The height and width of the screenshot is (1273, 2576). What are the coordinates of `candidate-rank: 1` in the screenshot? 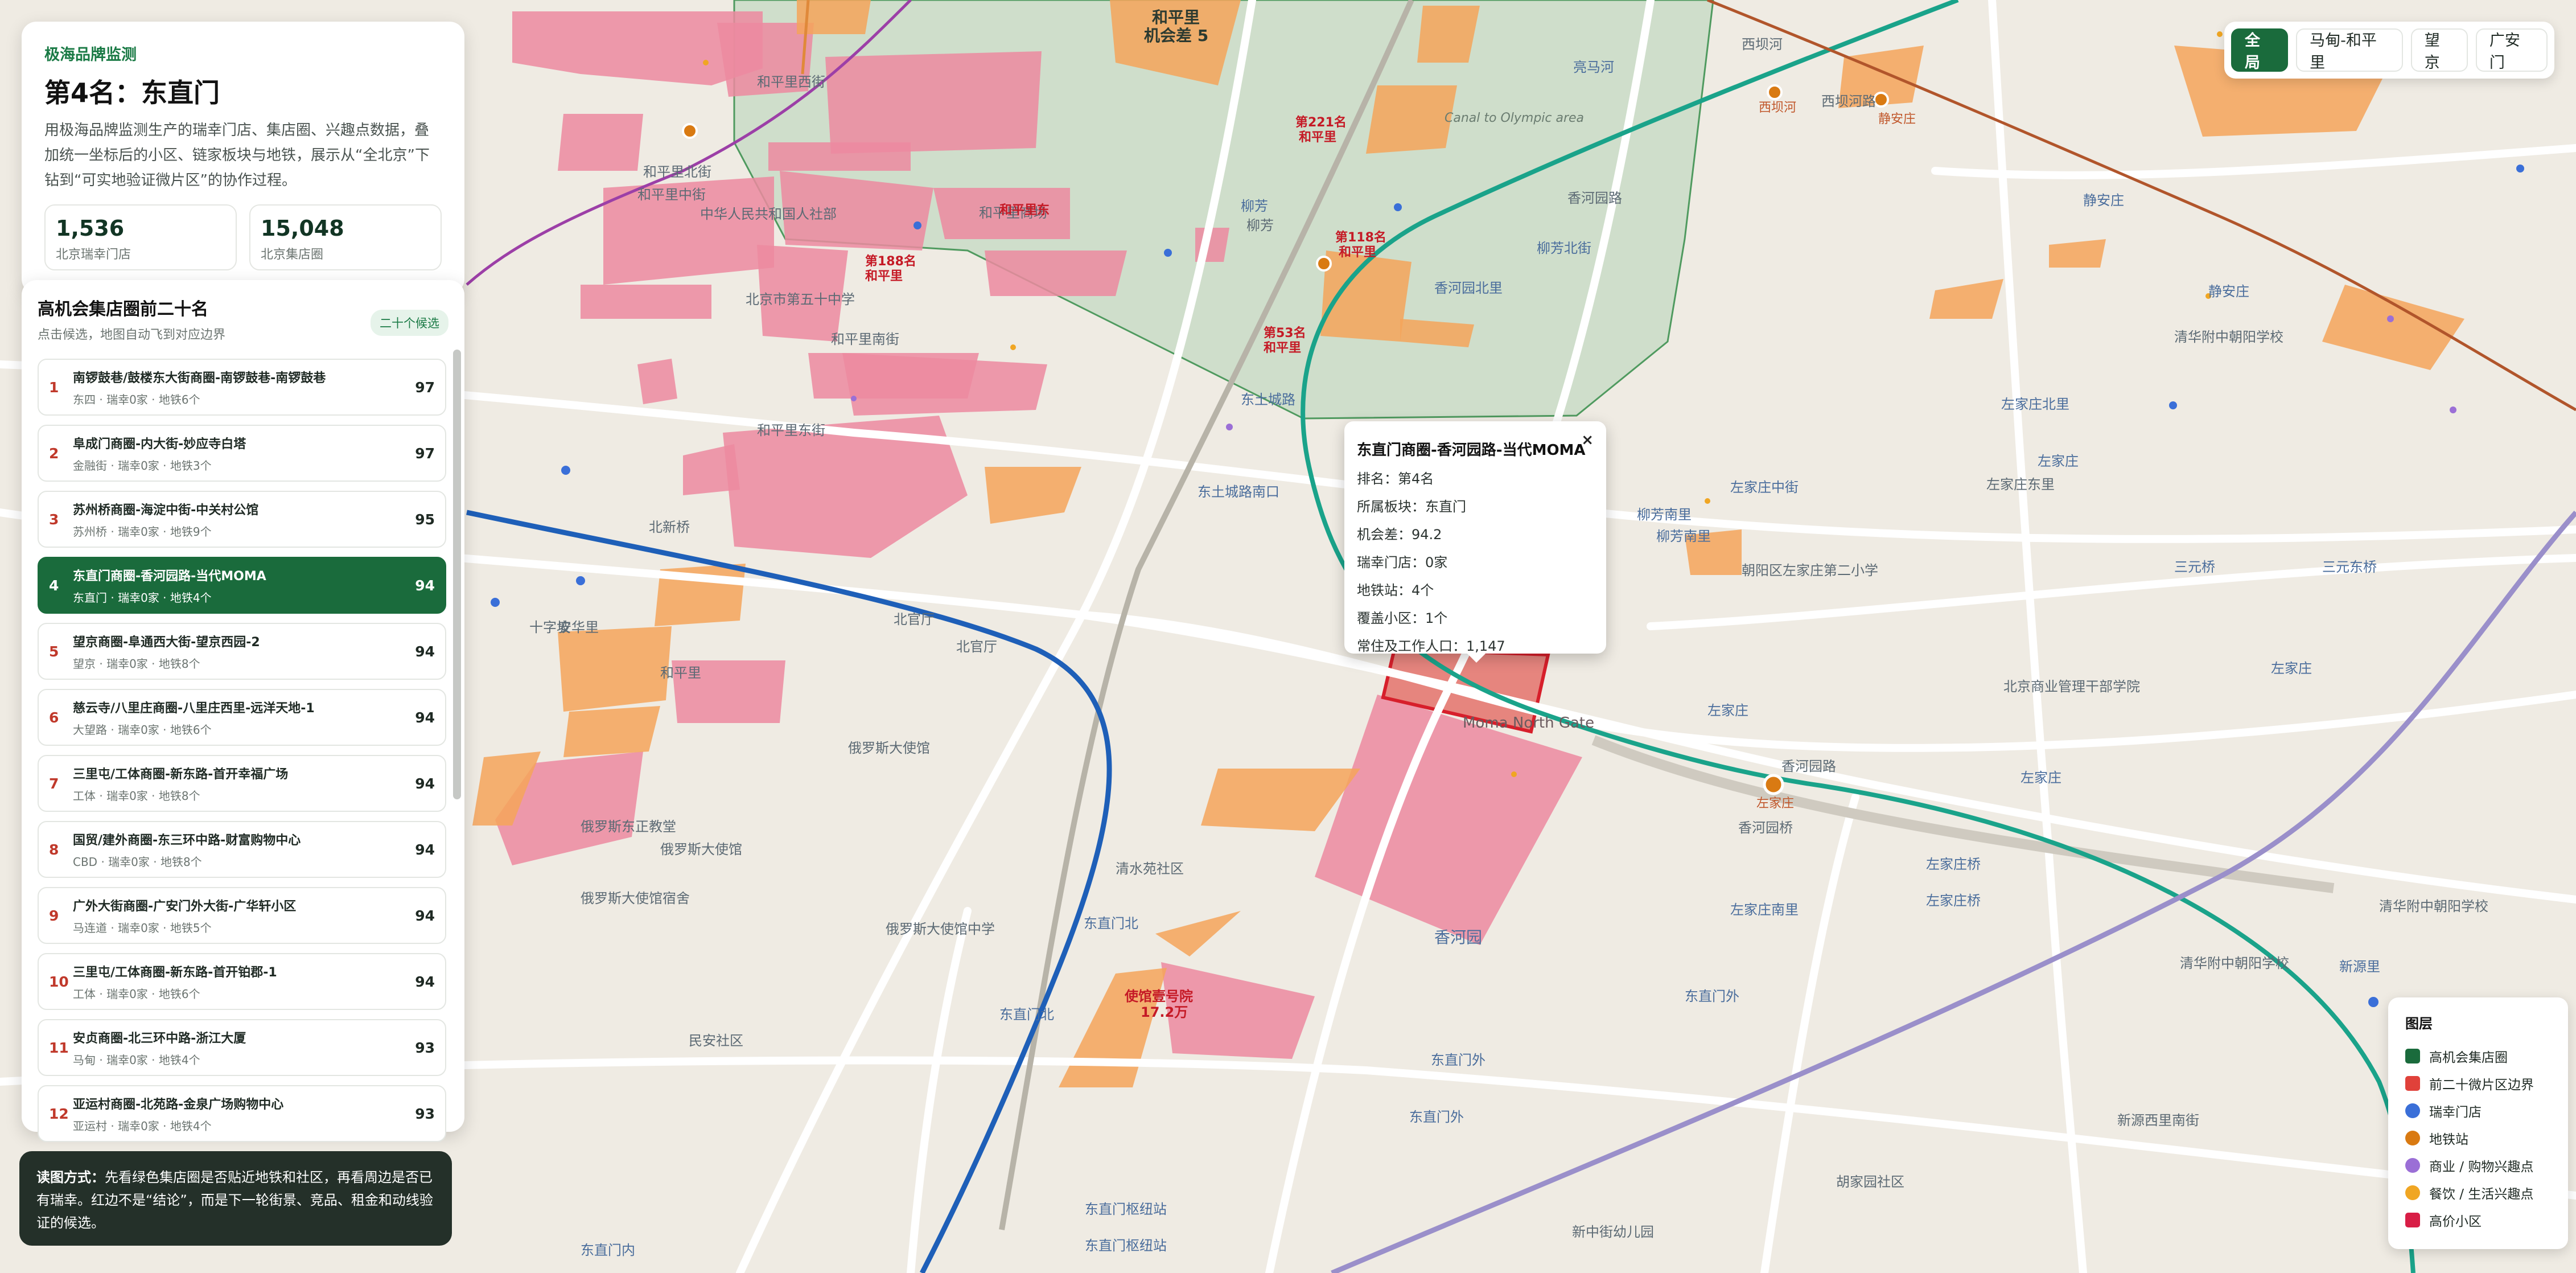 It's located at (54, 388).